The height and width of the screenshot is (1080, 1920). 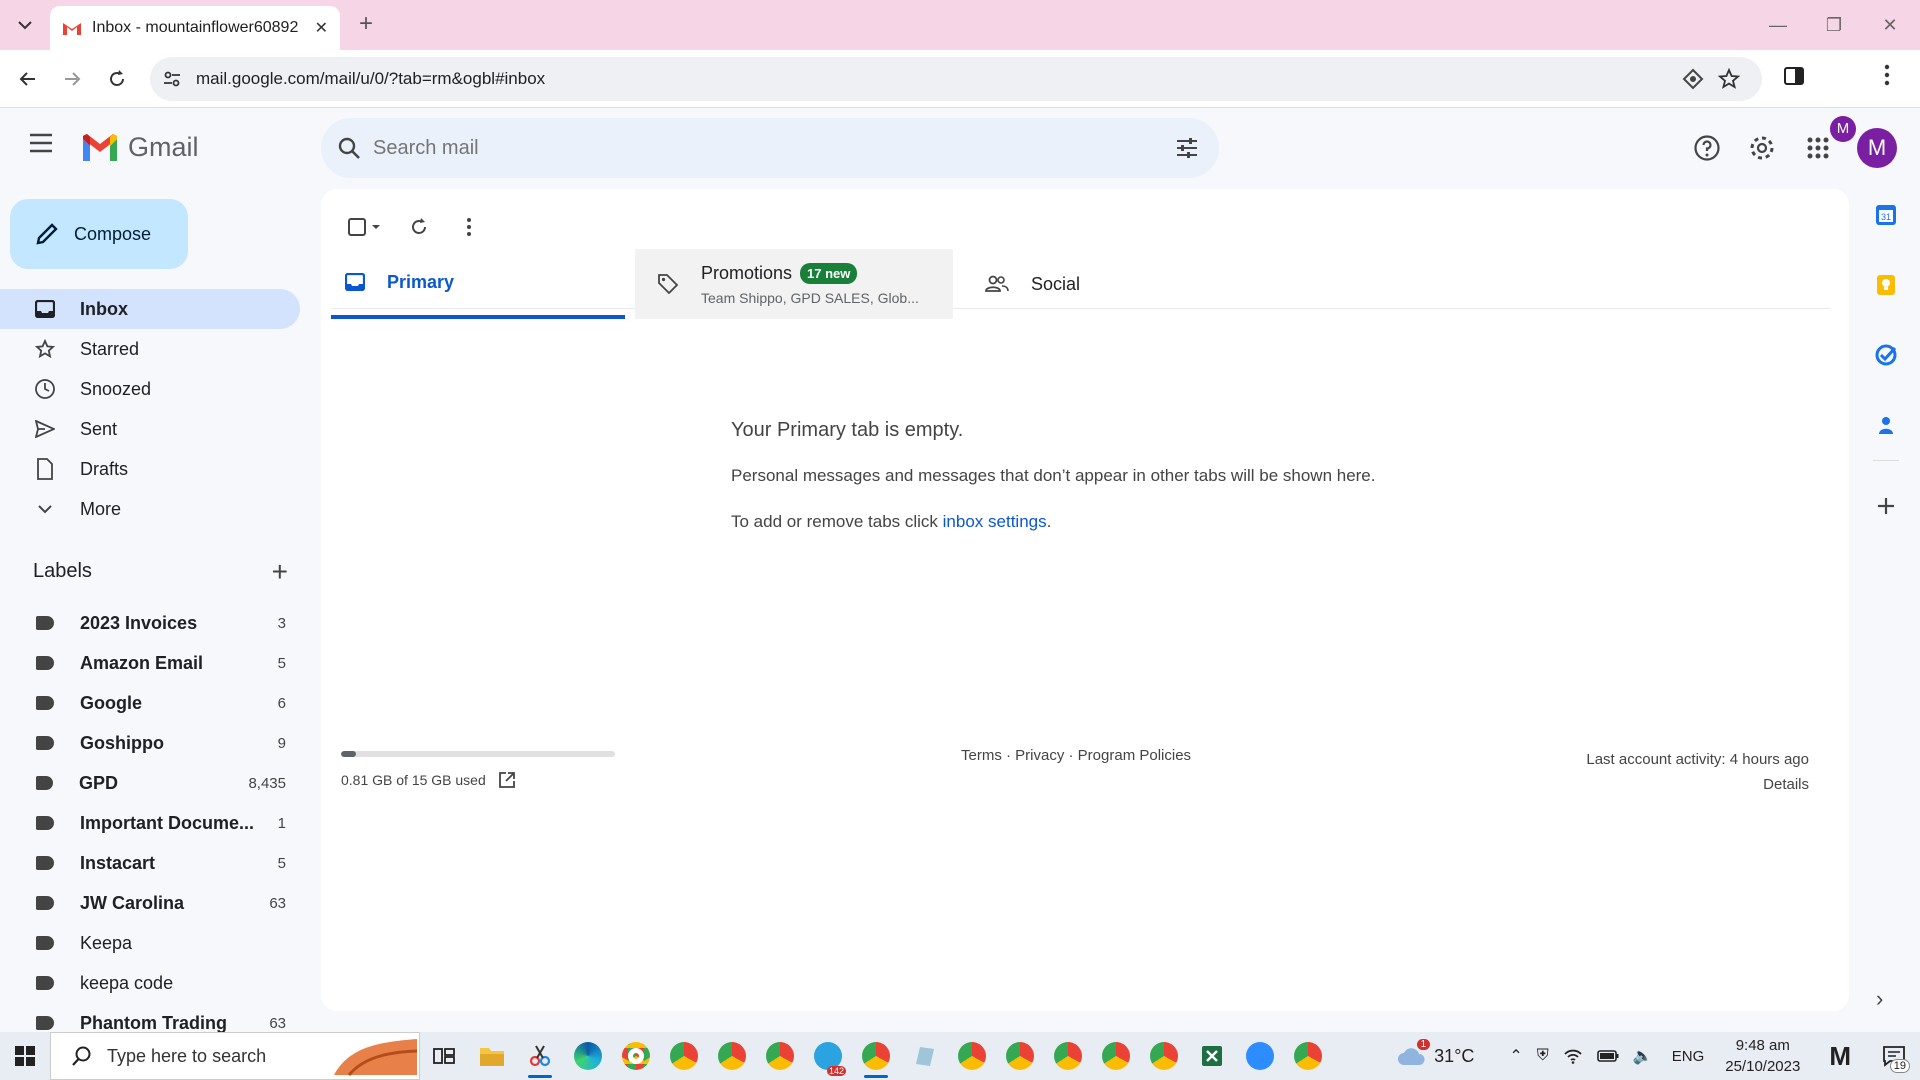 I want to click on storage-info: 0.81 GB of 15 GB used, so click(x=491, y=780).